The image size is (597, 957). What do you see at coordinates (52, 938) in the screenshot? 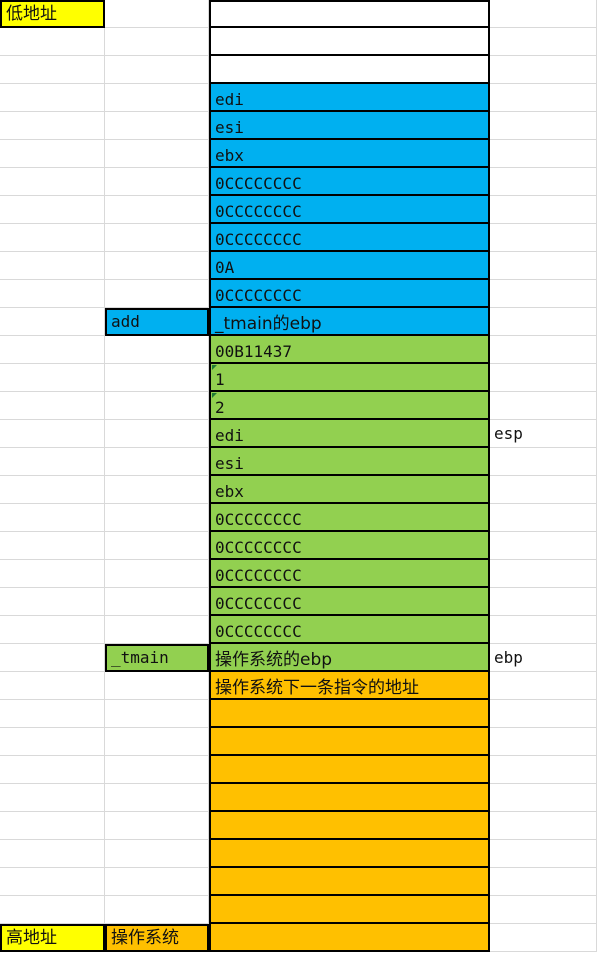
I see `high-address-label: 高地址` at bounding box center [52, 938].